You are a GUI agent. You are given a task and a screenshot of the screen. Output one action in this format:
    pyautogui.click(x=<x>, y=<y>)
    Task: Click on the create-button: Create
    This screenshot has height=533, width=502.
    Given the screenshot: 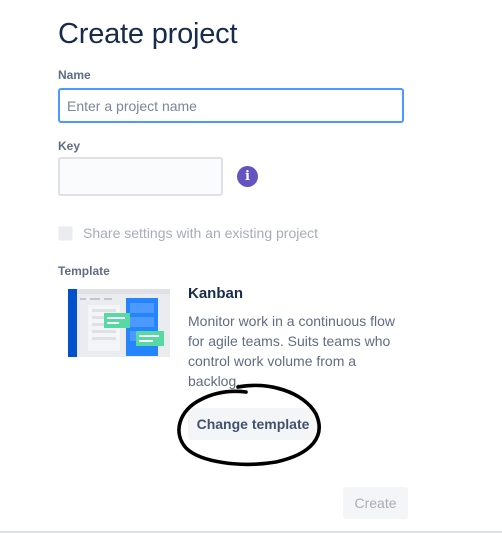 What is the action you would take?
    pyautogui.click(x=375, y=503)
    